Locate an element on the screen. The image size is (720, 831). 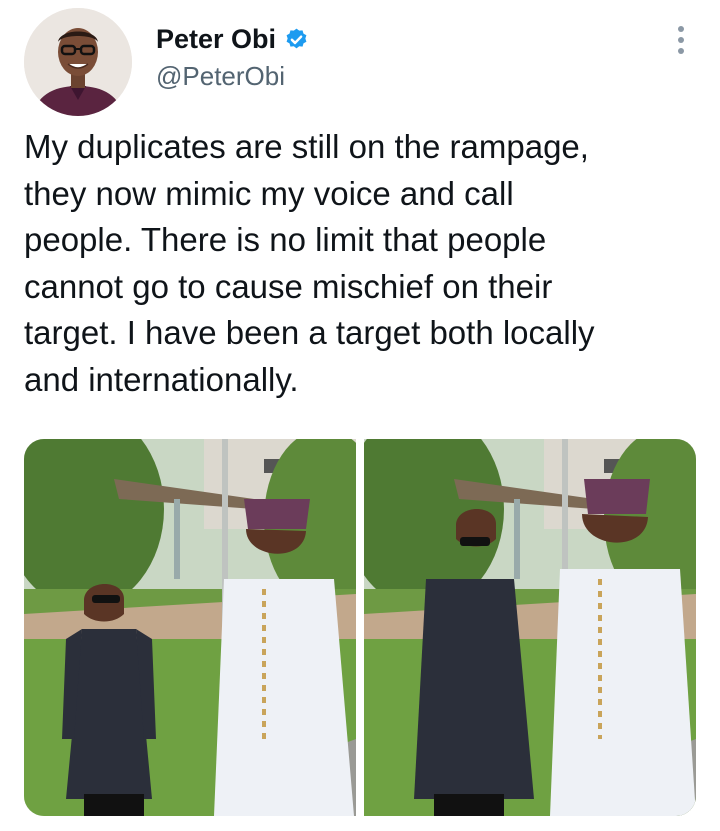
author-name-row: Peter Obi is located at coordinates (232, 39).